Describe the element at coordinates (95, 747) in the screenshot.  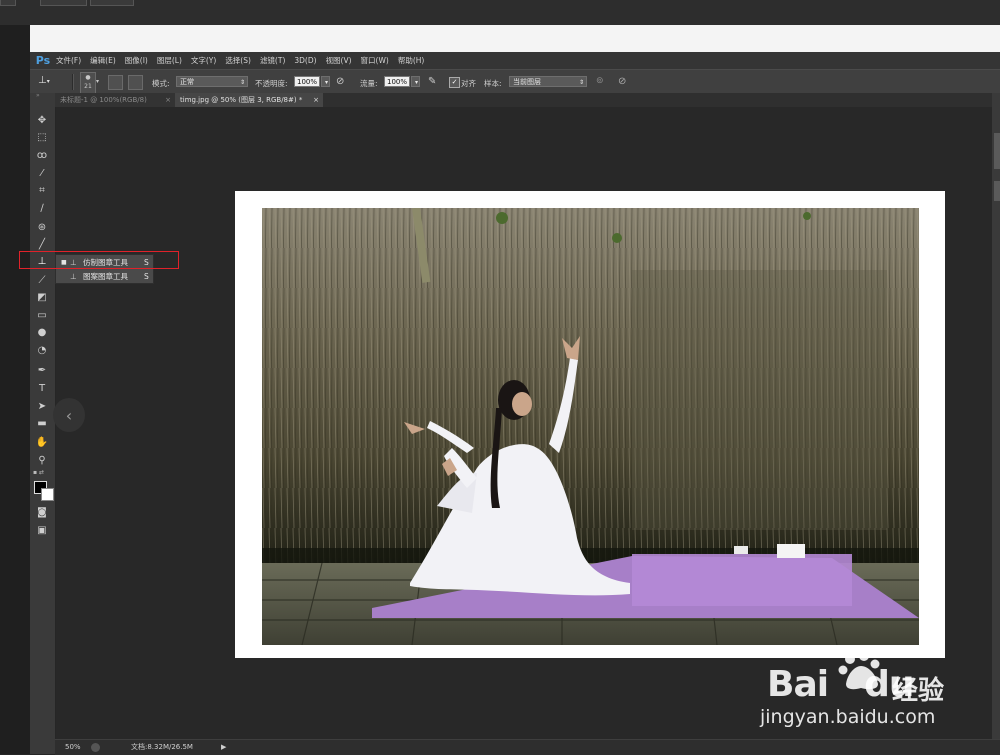
I see `status-info-icon` at that location.